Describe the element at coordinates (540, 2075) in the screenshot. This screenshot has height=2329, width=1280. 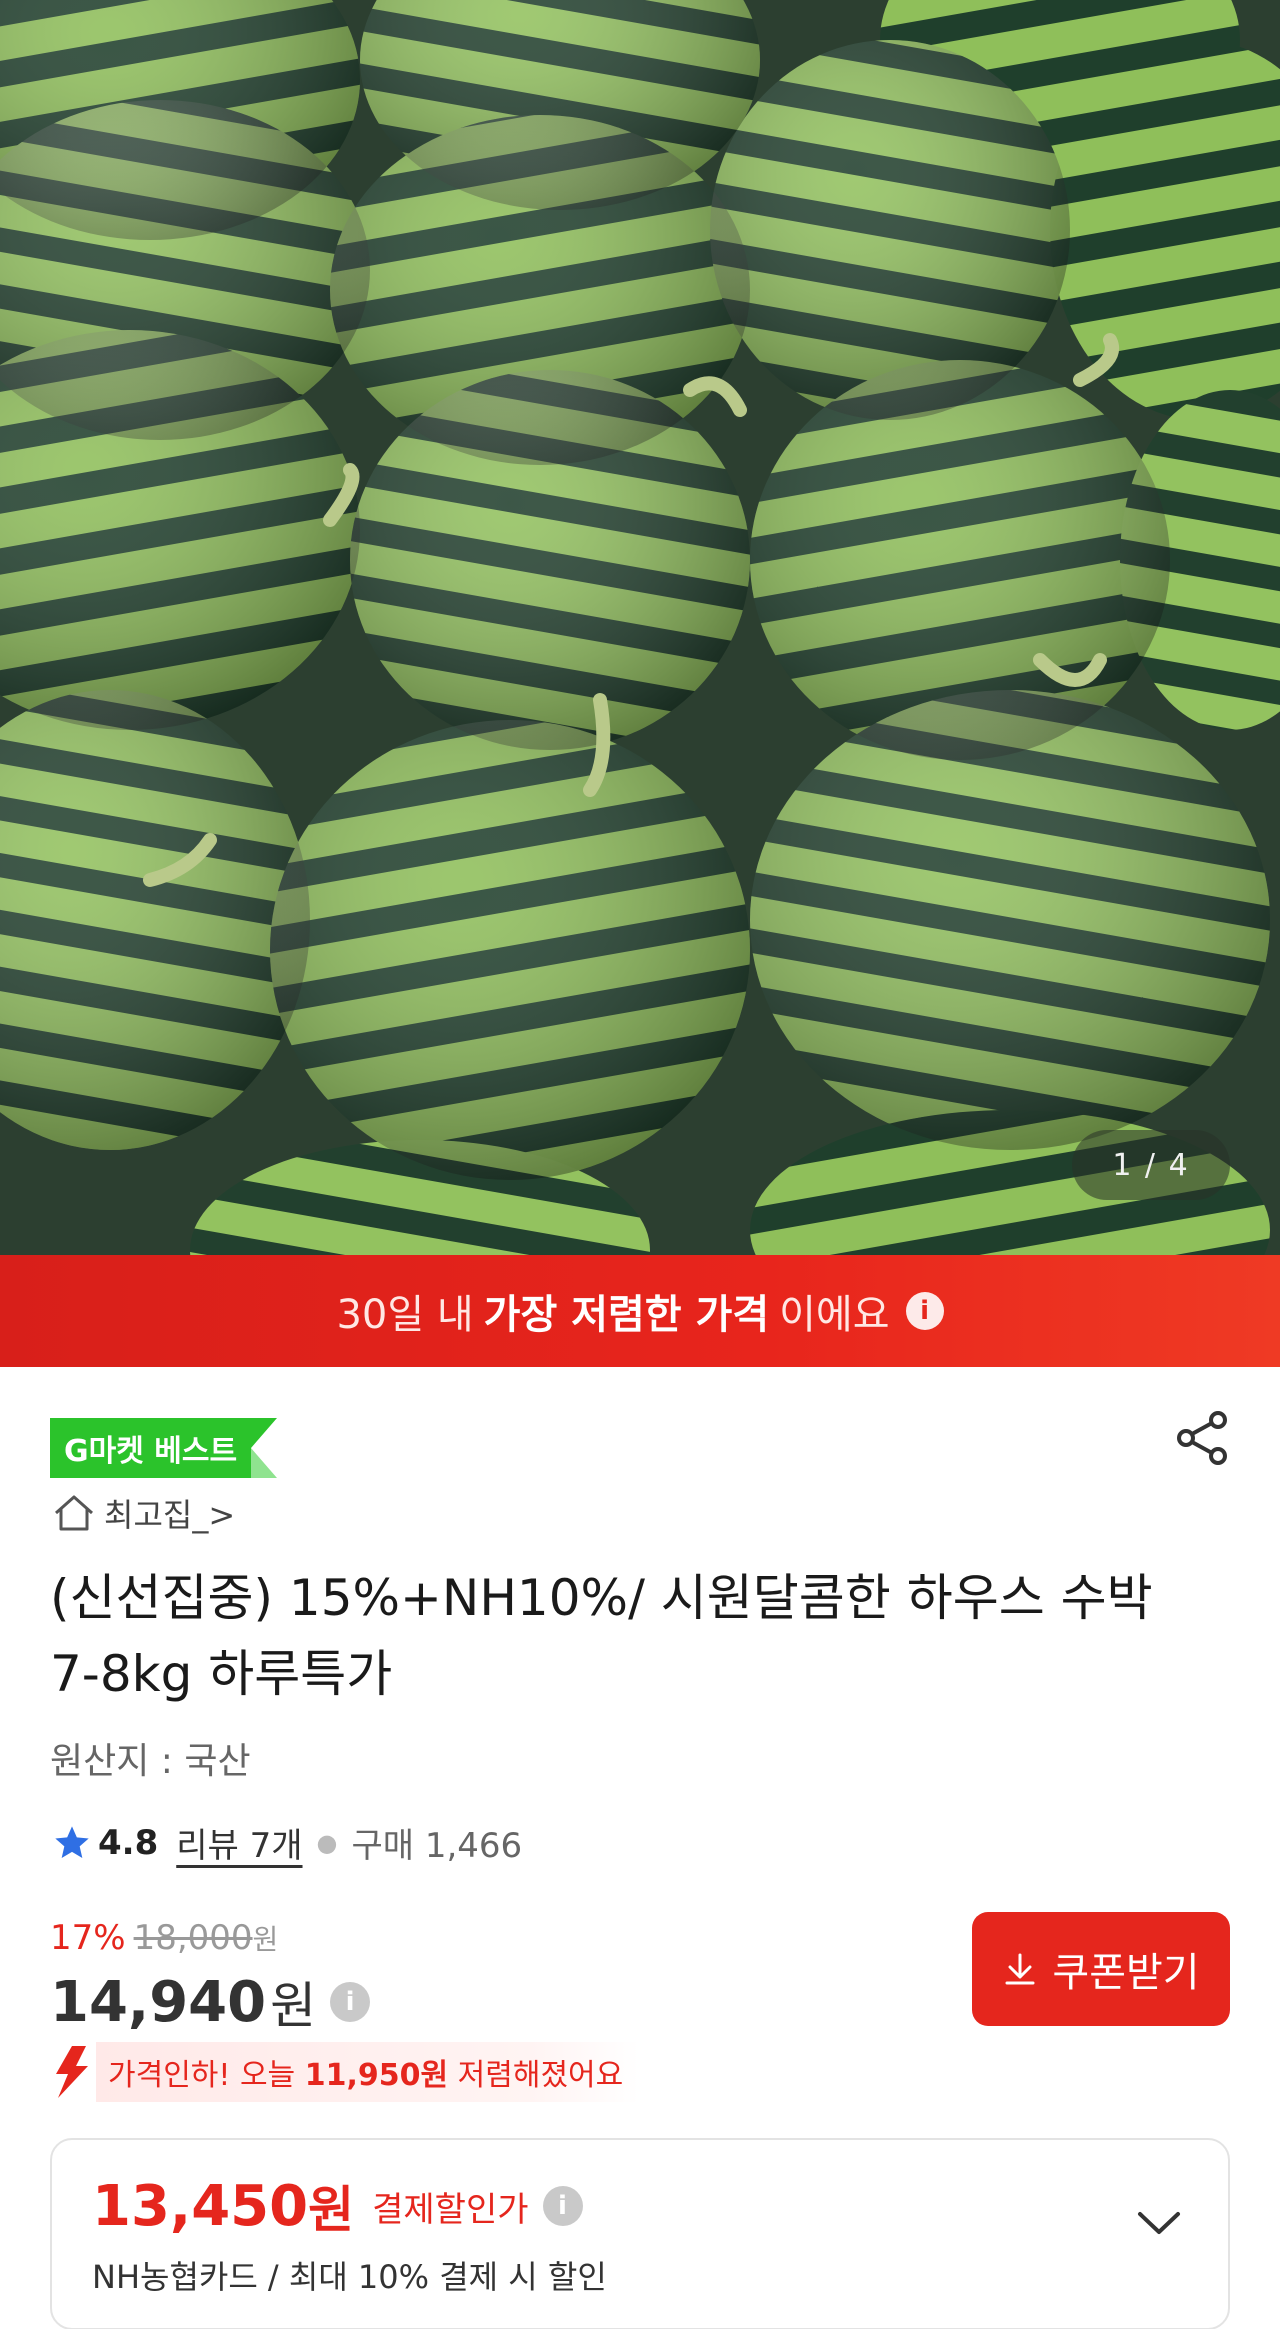
I see `drop-text-post: 저렴해졌어요` at that location.